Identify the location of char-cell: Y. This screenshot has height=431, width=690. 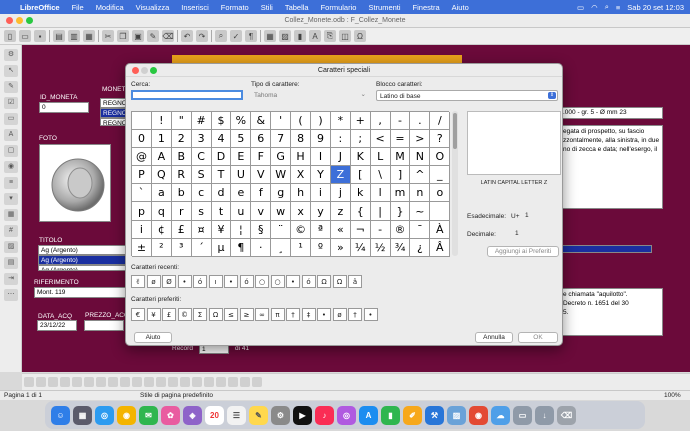
(321, 175).